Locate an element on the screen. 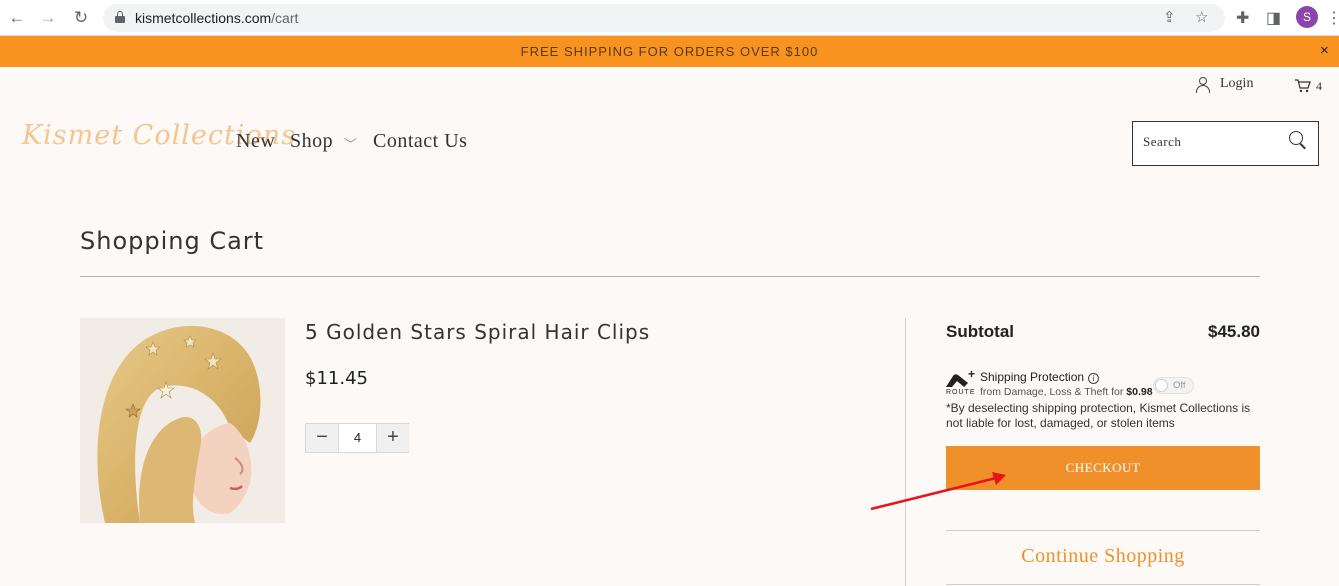  profile-avatar: S is located at coordinates (1307, 17).